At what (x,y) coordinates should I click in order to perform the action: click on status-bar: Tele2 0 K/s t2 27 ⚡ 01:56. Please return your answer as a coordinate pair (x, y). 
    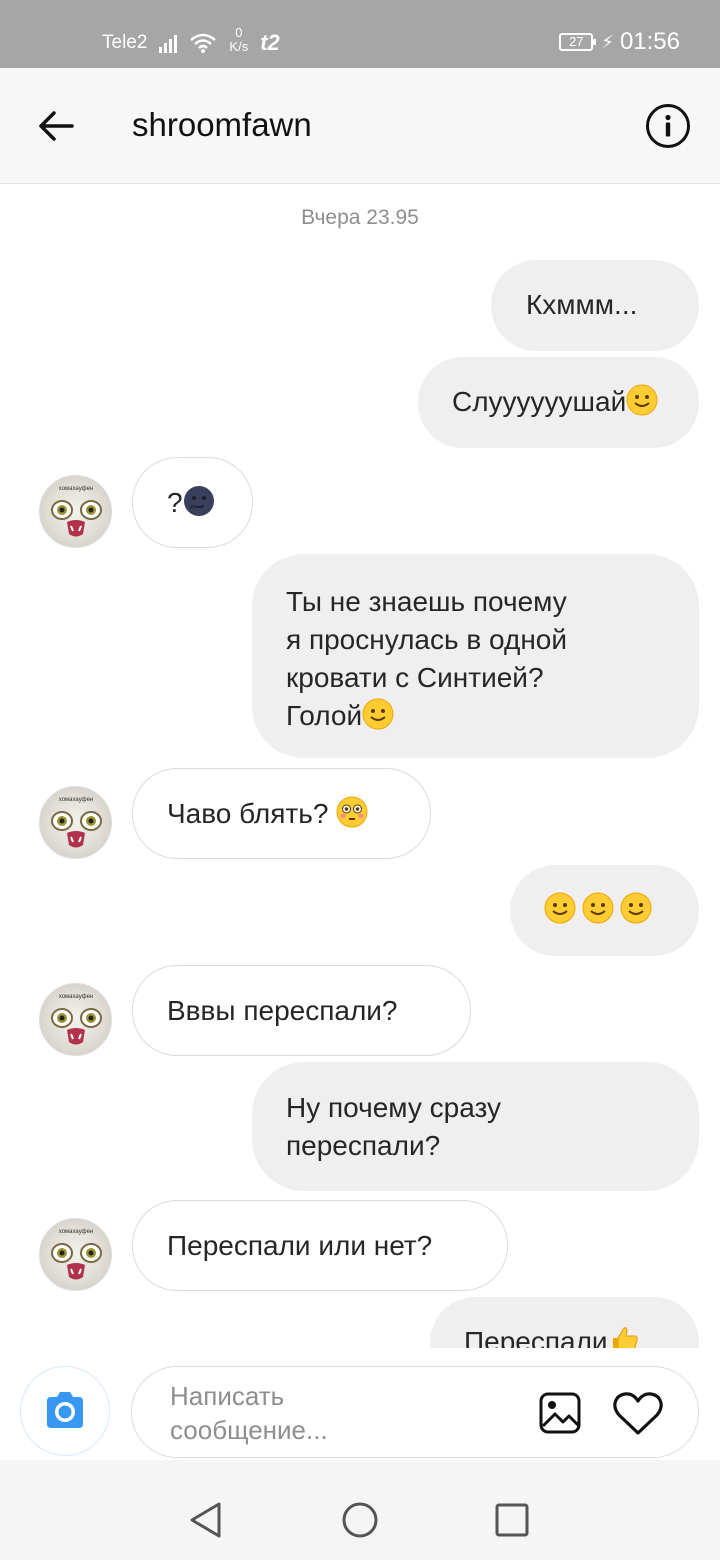
    Looking at the image, I should click on (360, 34).